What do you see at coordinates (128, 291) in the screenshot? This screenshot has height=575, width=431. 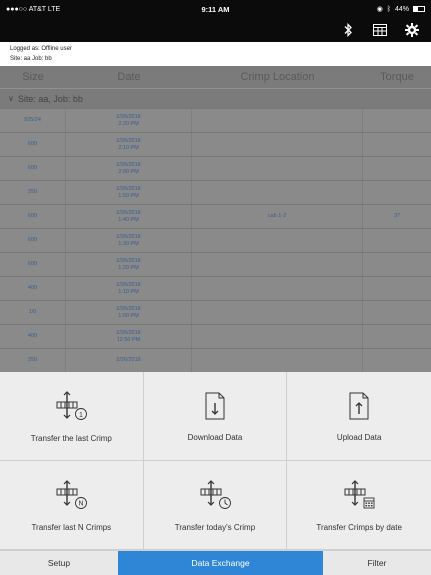 I see `cell-date-time: 1:10 PM` at bounding box center [128, 291].